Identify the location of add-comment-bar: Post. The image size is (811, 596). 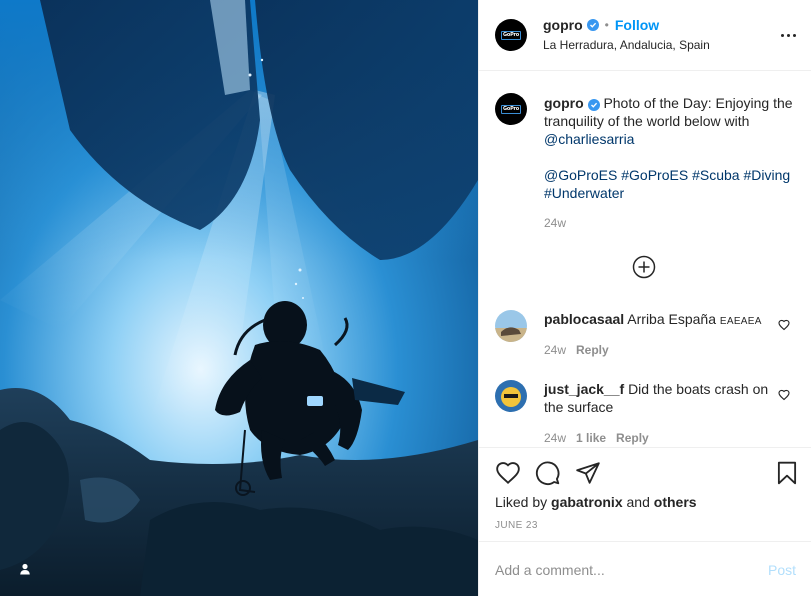
(645, 568).